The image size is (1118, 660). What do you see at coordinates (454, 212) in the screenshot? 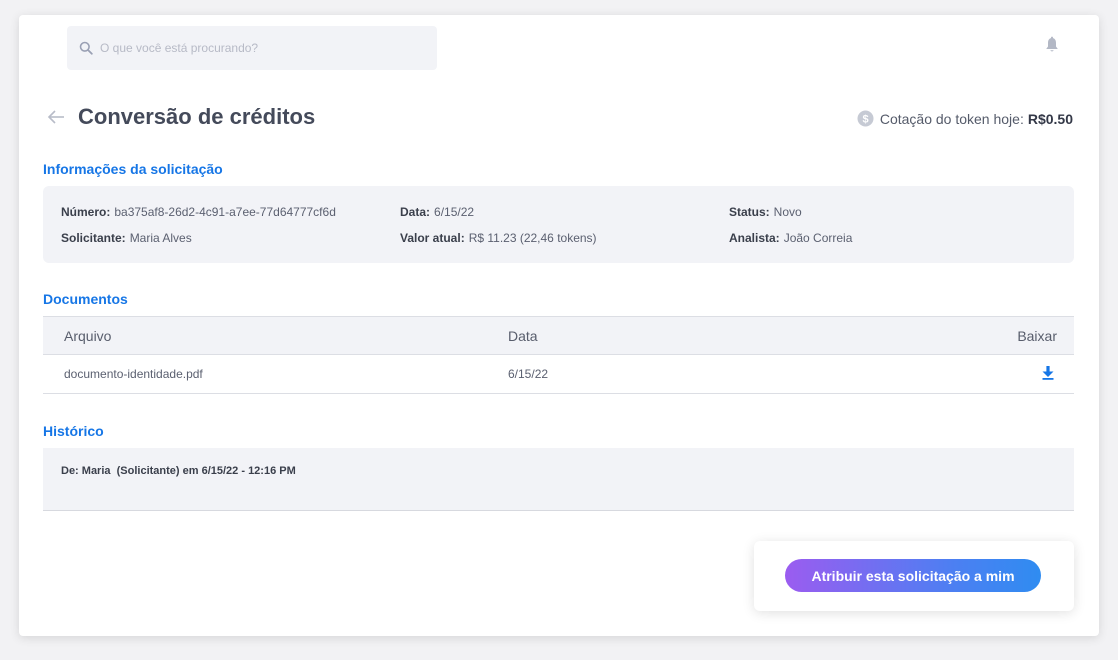
I see `field-data-value: 6/15/22` at bounding box center [454, 212].